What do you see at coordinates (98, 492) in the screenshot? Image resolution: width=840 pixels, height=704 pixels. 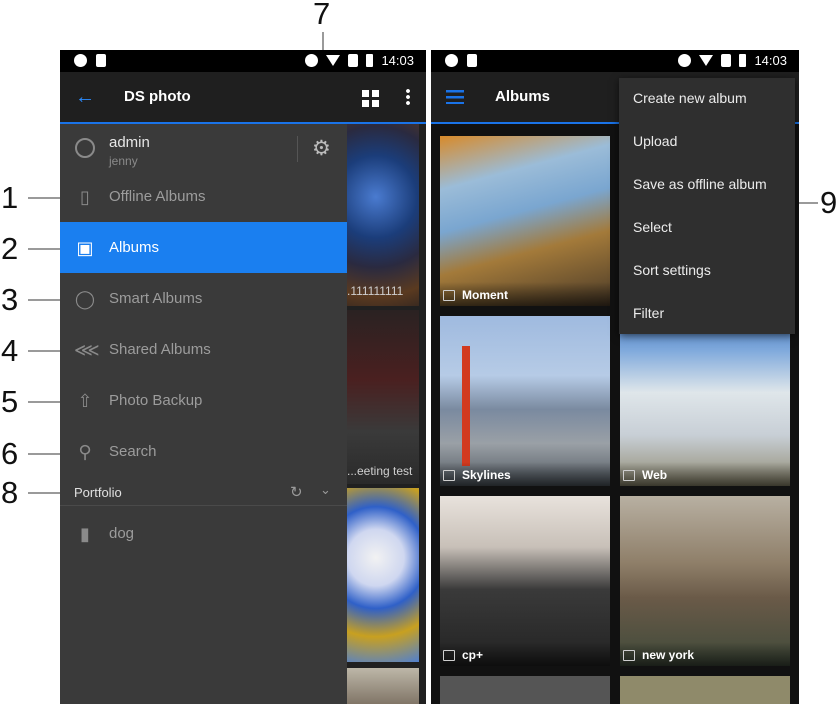 I see `portfolio-label: Portfolio` at bounding box center [98, 492].